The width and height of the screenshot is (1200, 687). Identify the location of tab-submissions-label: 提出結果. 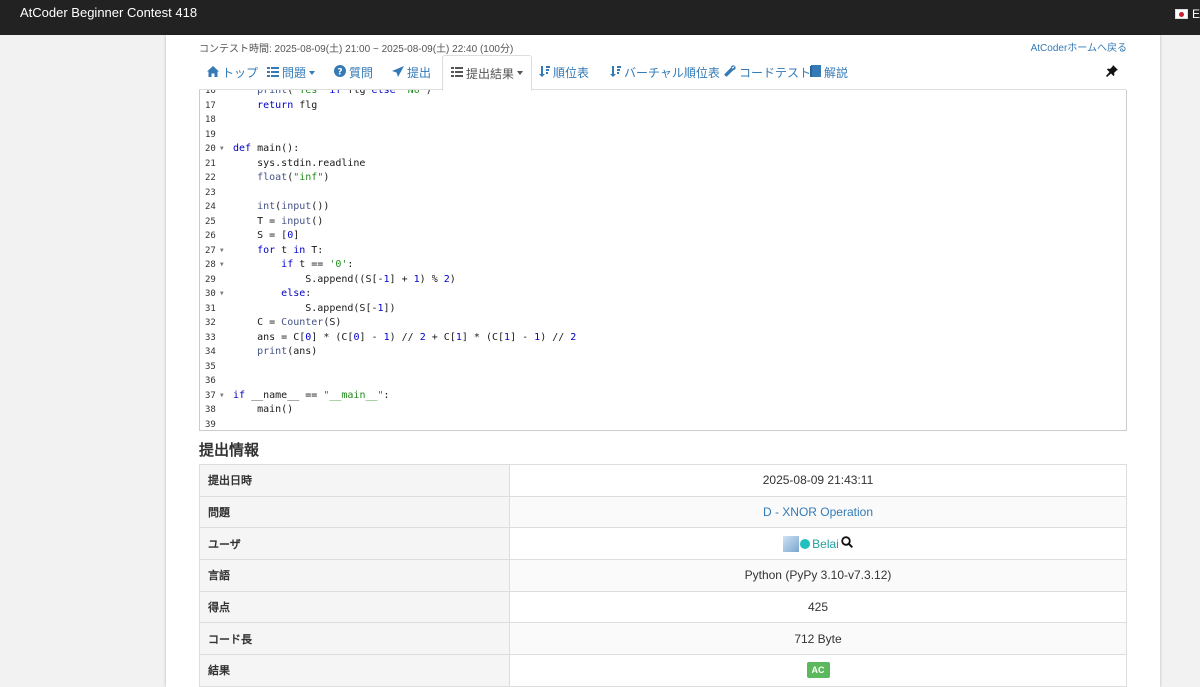
(490, 73).